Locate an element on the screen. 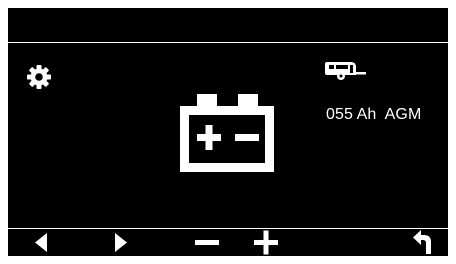 This screenshot has width=456, height=264. previous-button is located at coordinates (42, 242).